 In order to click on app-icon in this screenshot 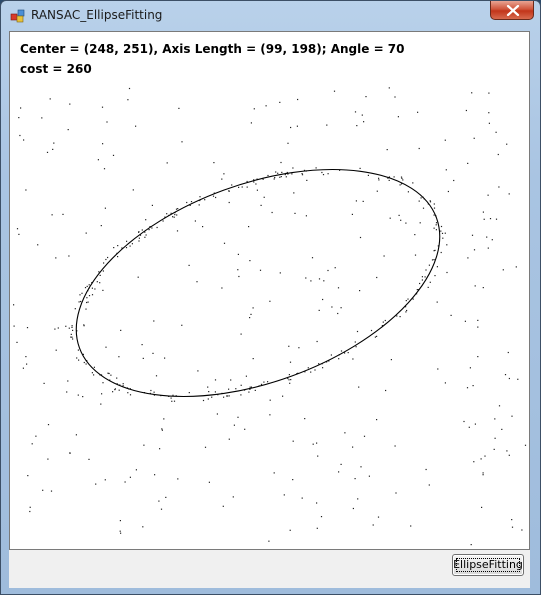, I will do `click(18, 16)`.